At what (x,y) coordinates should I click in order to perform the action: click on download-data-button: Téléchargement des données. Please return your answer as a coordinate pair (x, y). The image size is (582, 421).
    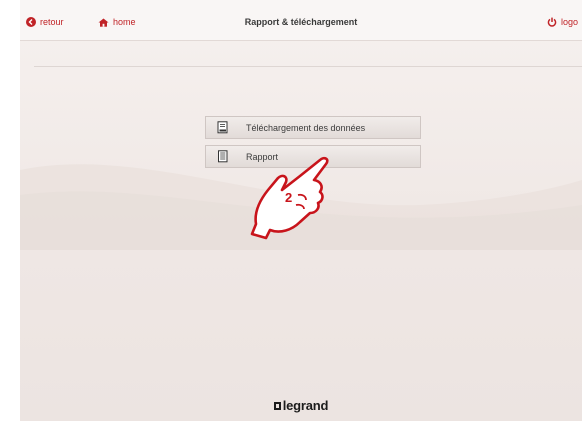
    Looking at the image, I should click on (313, 127).